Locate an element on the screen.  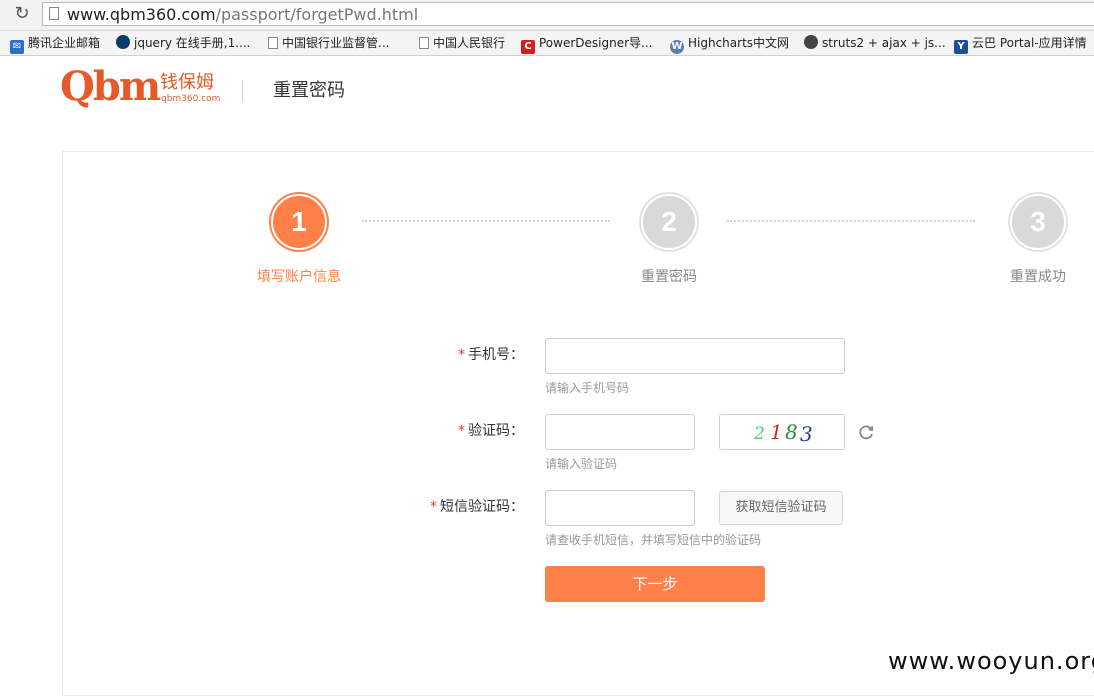
sms-code-hint: 请查收手机短信，并填写短信中的验证码 is located at coordinates (653, 540).